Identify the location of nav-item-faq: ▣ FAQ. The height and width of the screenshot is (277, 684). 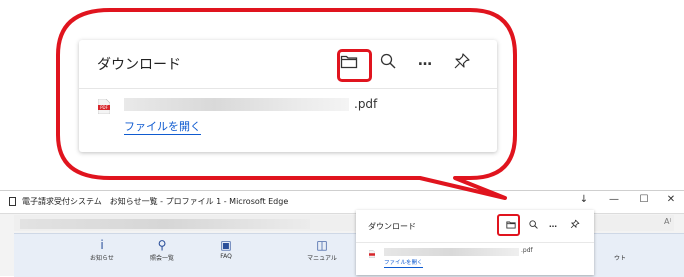
(226, 249).